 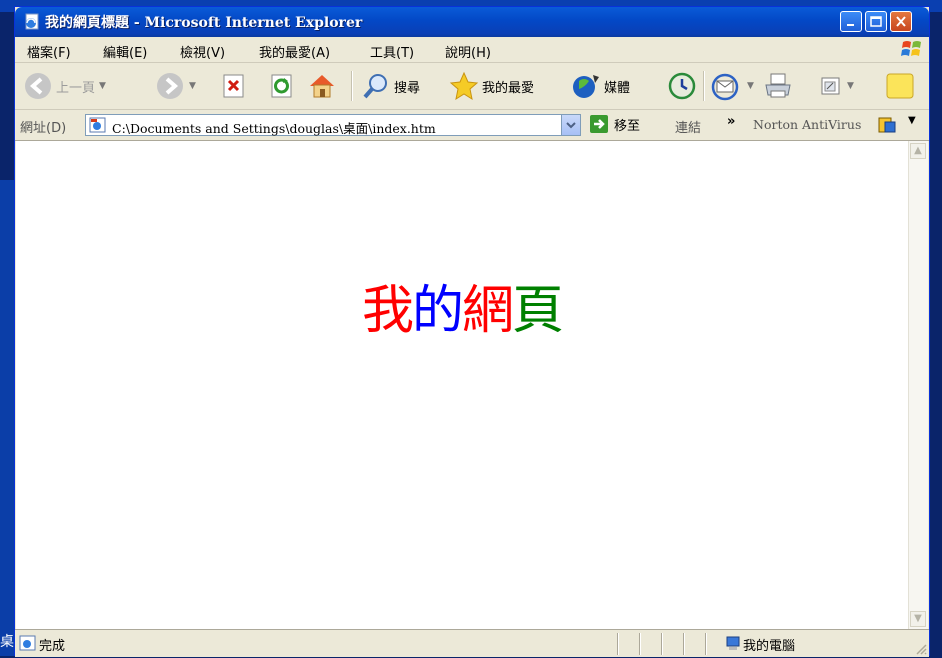 I want to click on search-icon, so click(x=375, y=86).